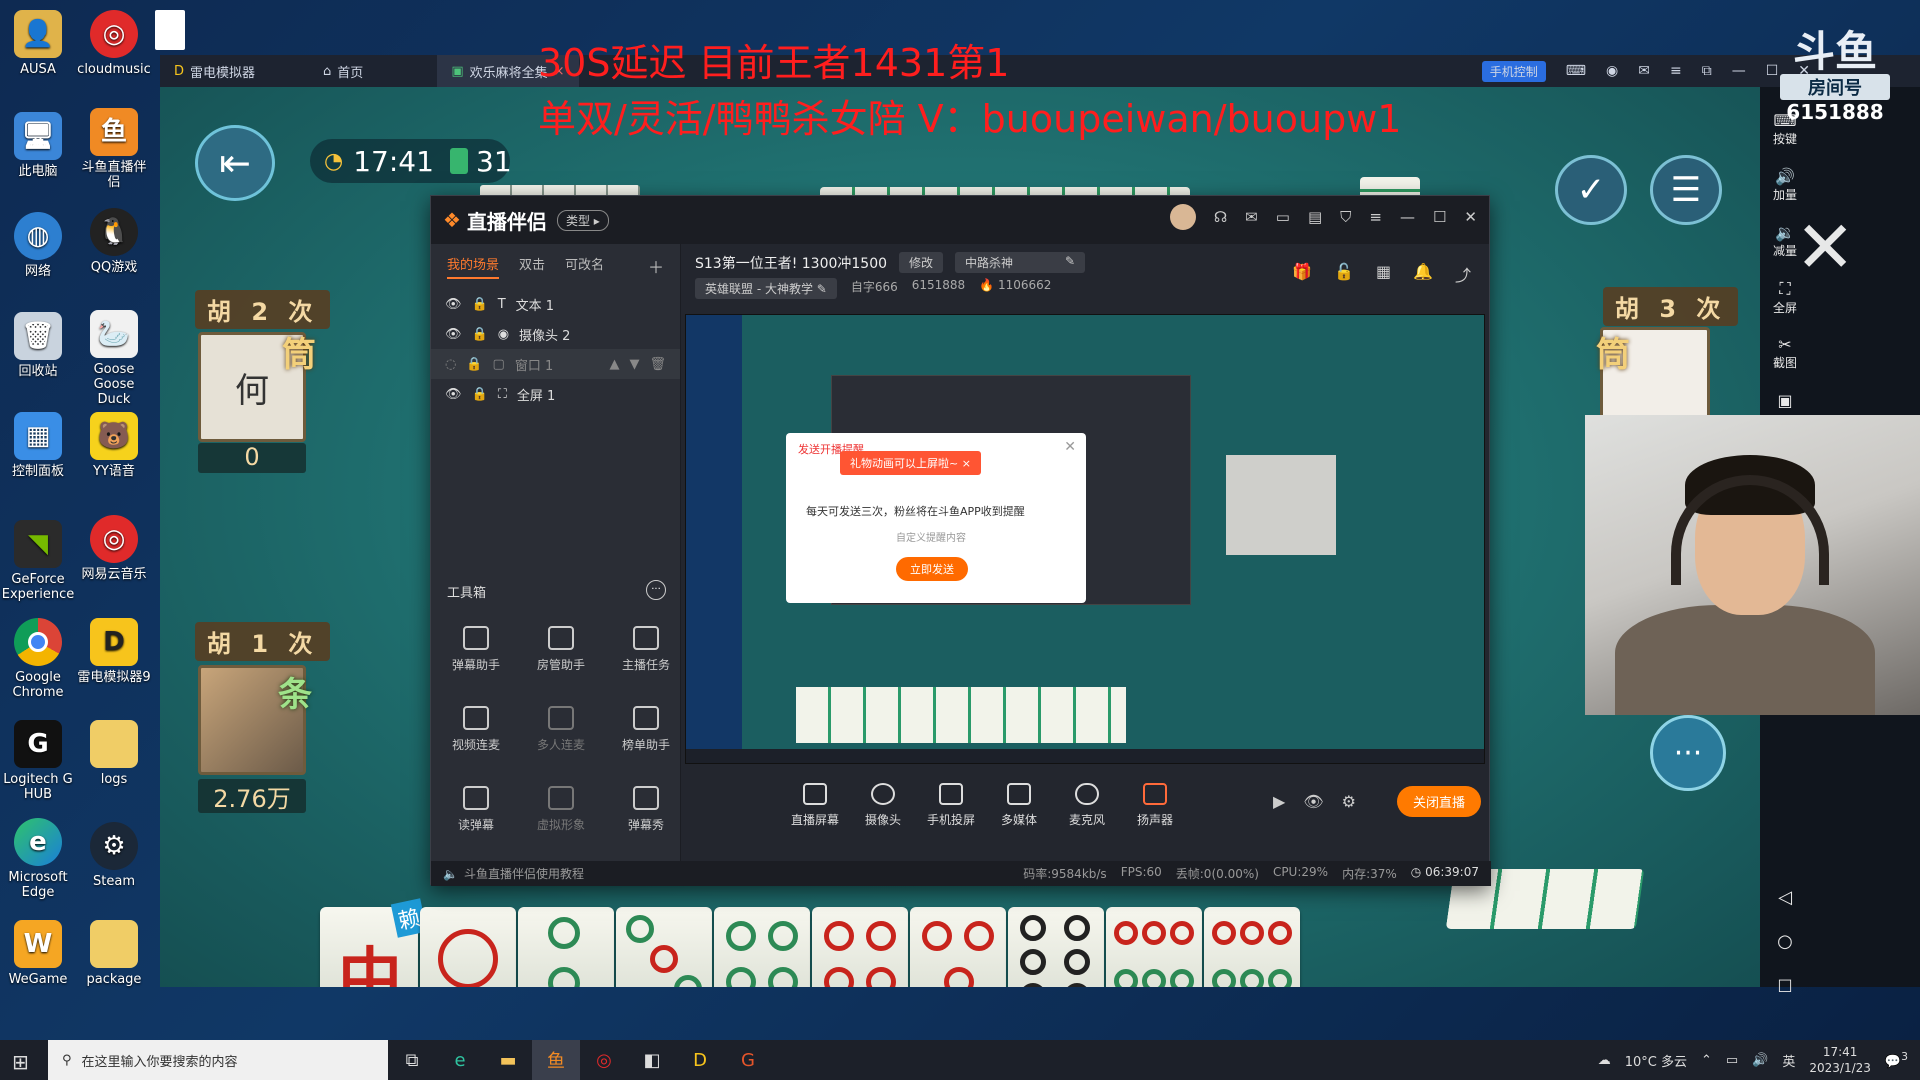 This screenshot has height=1080, width=1920. What do you see at coordinates (1439, 219) in the screenshot?
I see `maximize-icon: ☐` at bounding box center [1439, 219].